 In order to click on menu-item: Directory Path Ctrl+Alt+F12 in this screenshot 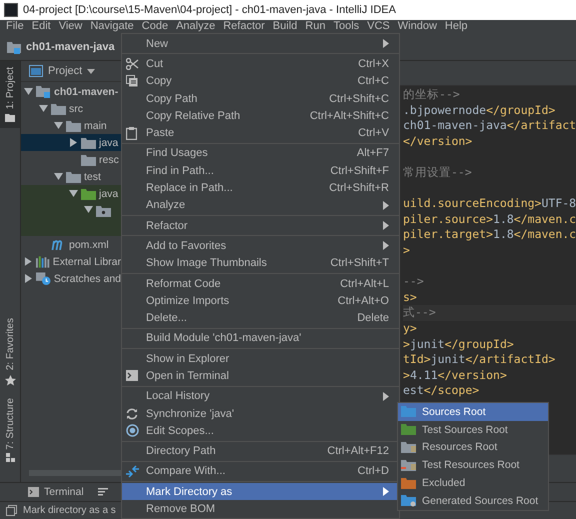, I will do `click(260, 451)`.